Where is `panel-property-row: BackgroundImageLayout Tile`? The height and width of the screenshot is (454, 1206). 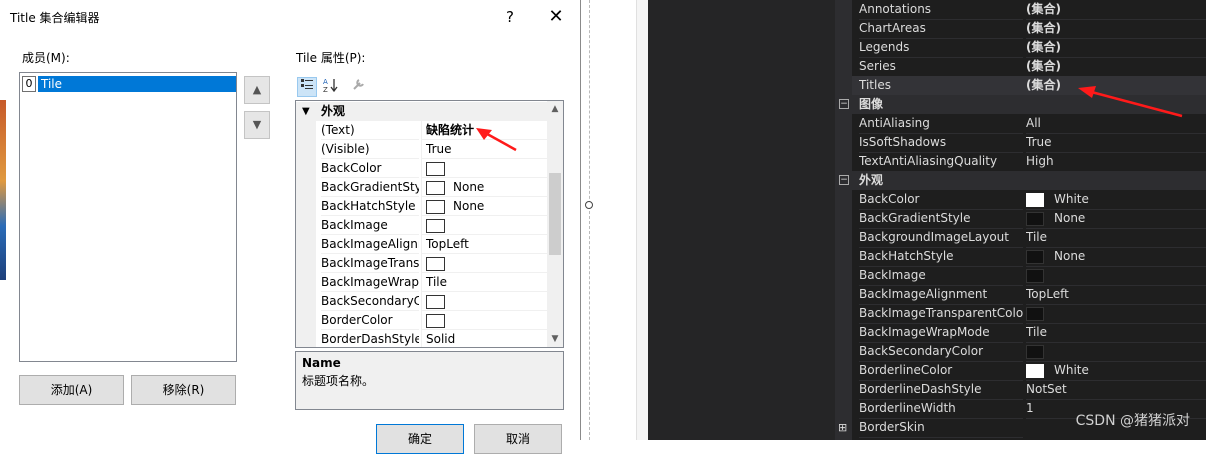
panel-property-row: BackgroundImageLayout Tile is located at coordinates (1029, 238).